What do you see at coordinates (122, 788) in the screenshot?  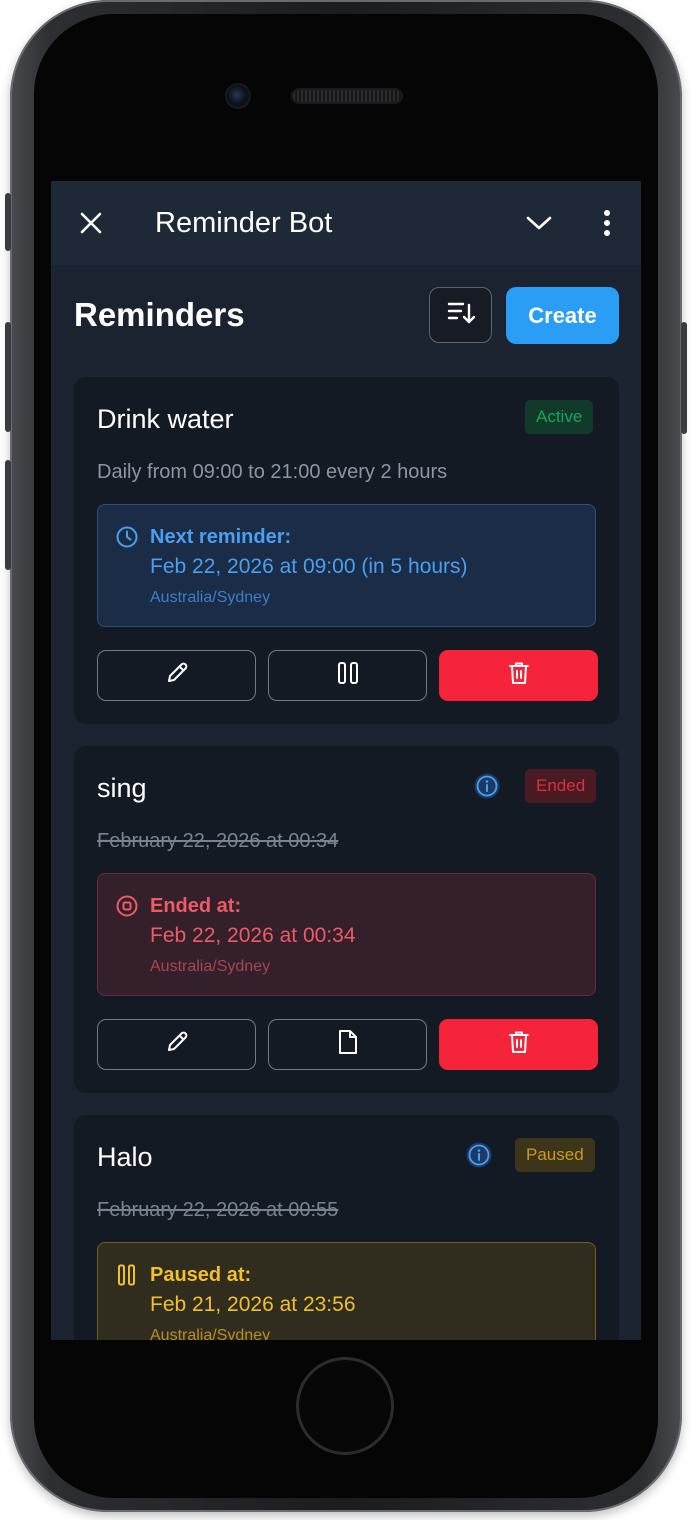 I see `reminder-name: sing` at bounding box center [122, 788].